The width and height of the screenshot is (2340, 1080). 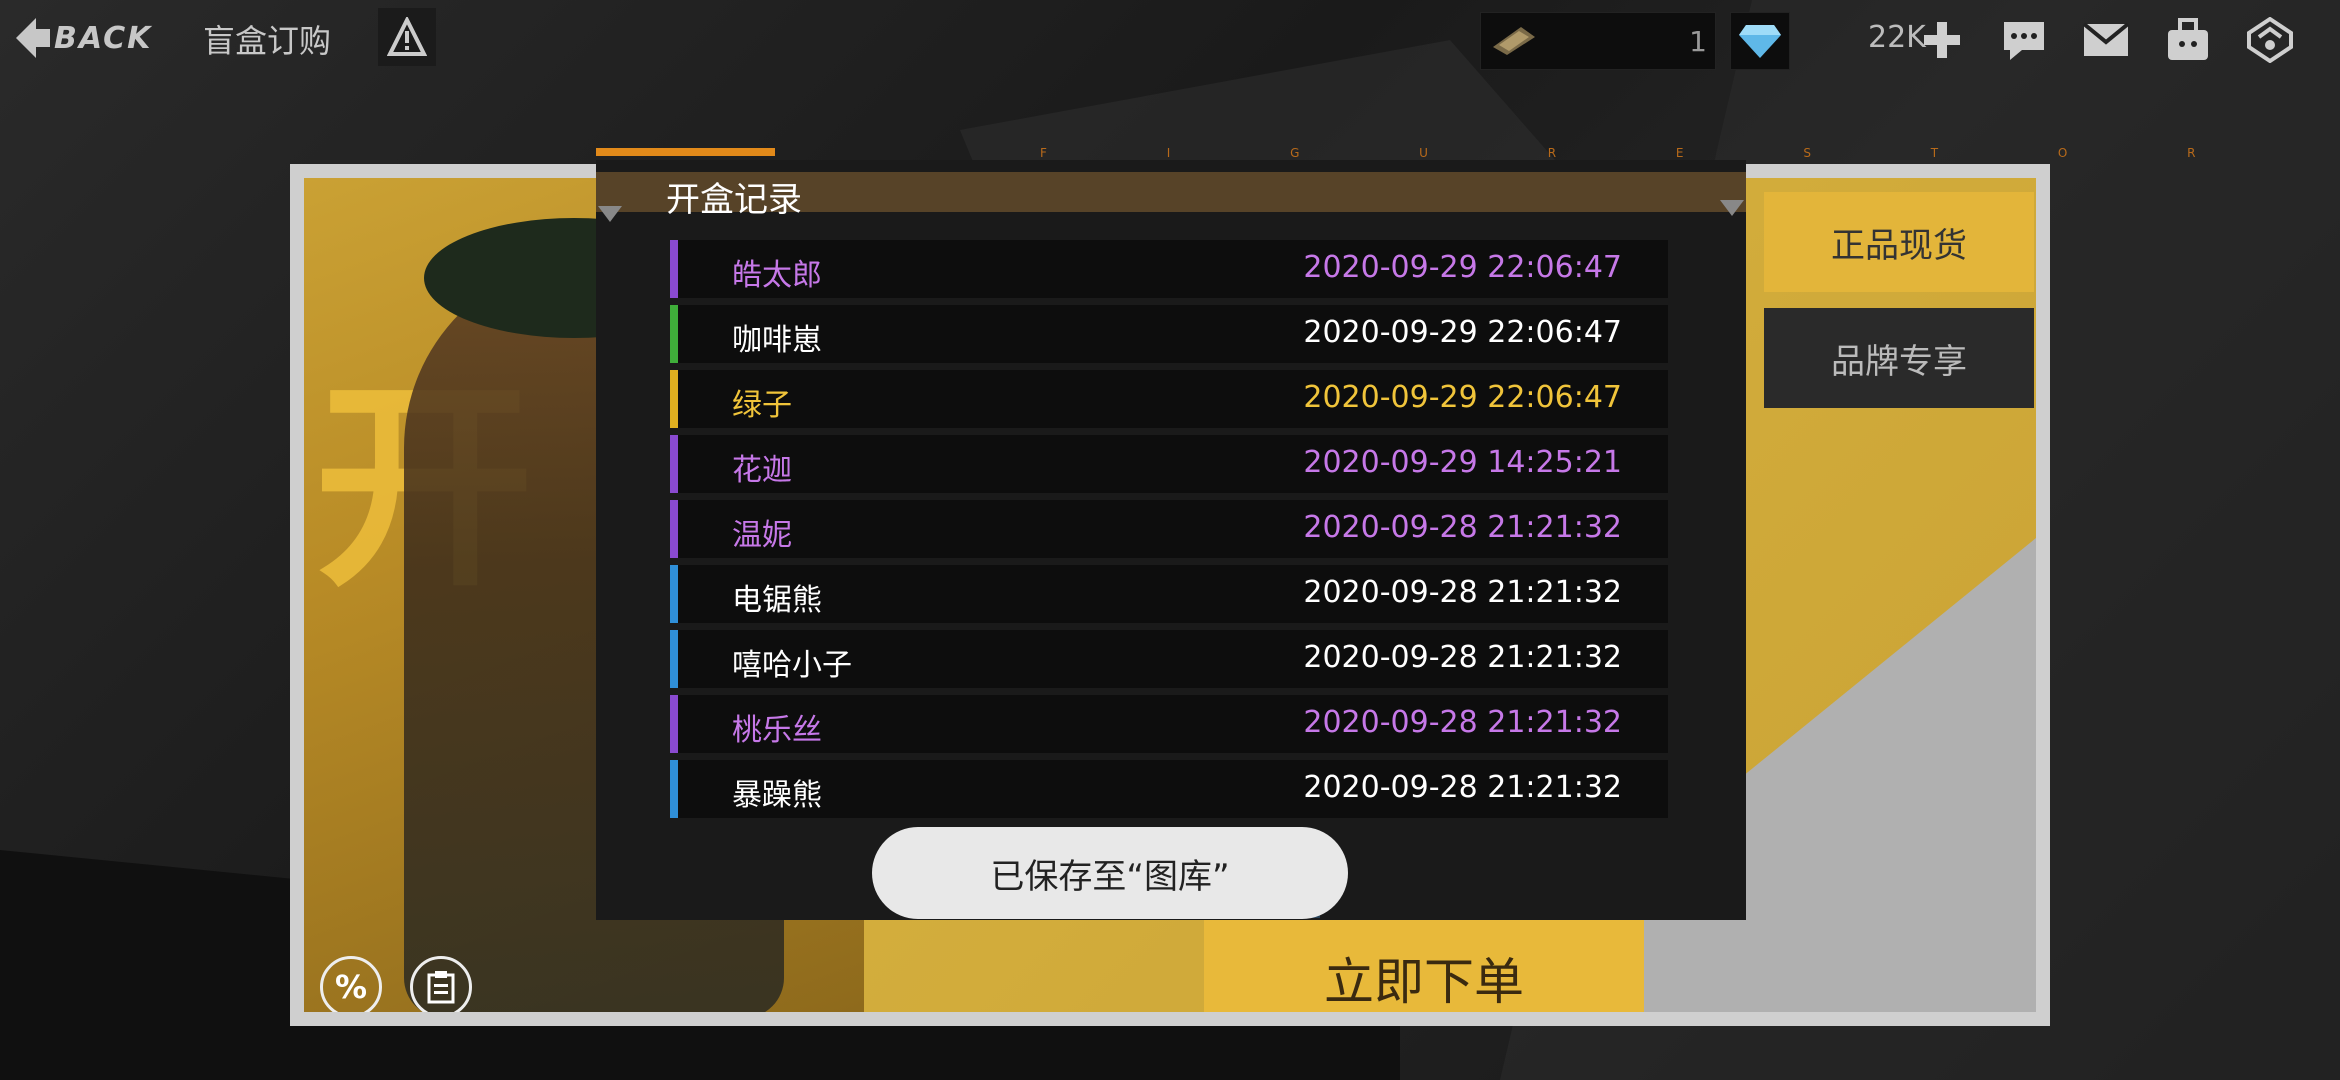 I want to click on ticket-counter: 1, so click(x=1598, y=41).